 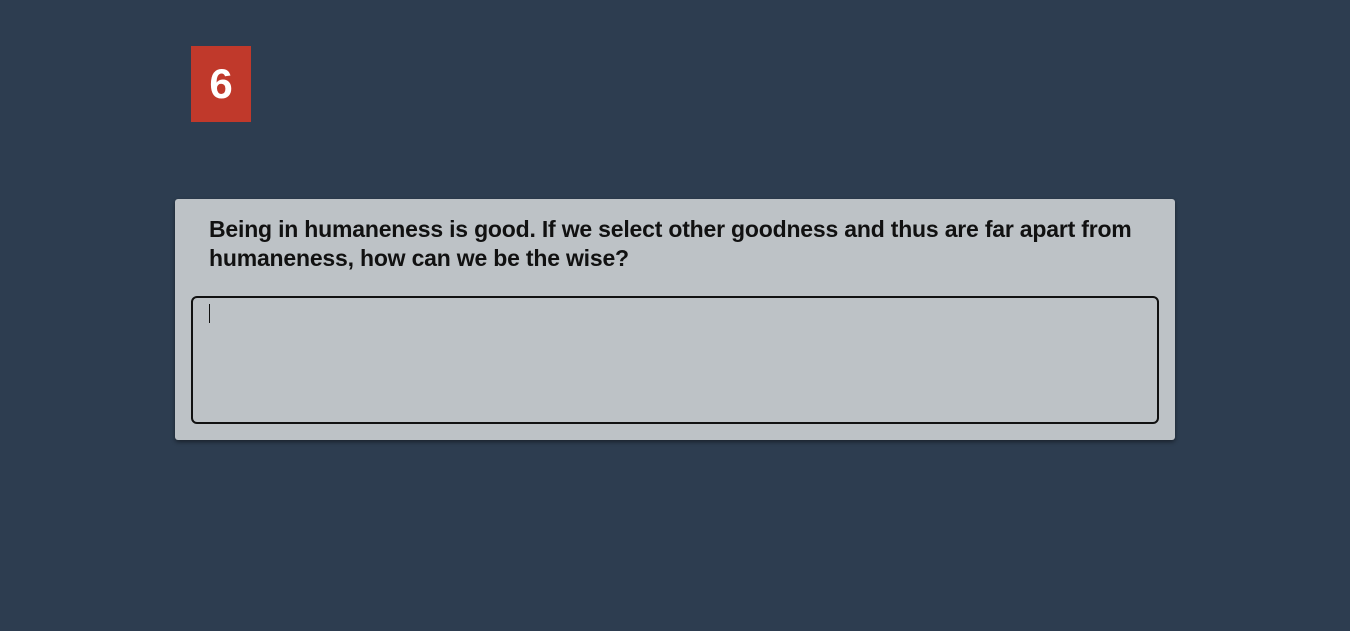 What do you see at coordinates (221, 84) in the screenshot?
I see `question-number-badge: 6` at bounding box center [221, 84].